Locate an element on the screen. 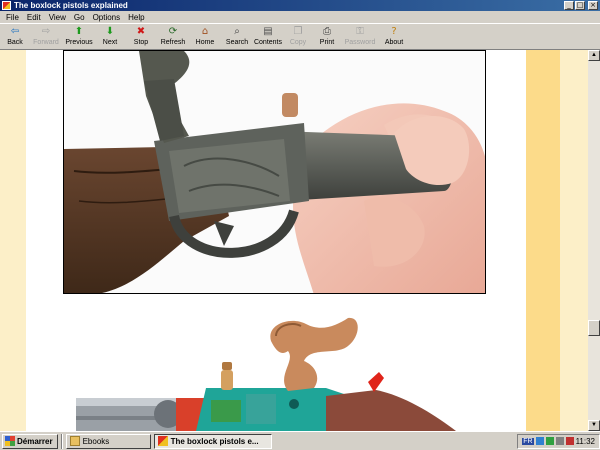  search-icon: ⌕ is located at coordinates (237, 31).